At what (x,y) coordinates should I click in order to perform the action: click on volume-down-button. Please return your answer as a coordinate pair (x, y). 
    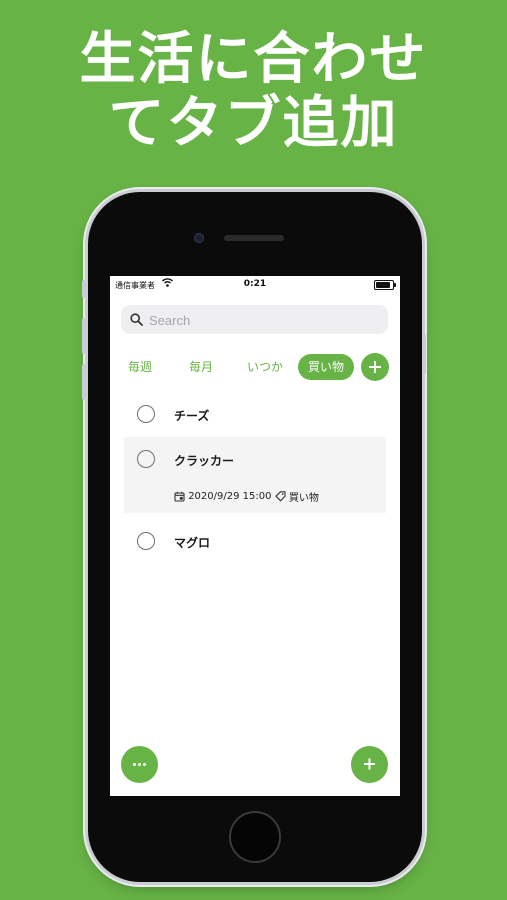
    Looking at the image, I should click on (84, 382).